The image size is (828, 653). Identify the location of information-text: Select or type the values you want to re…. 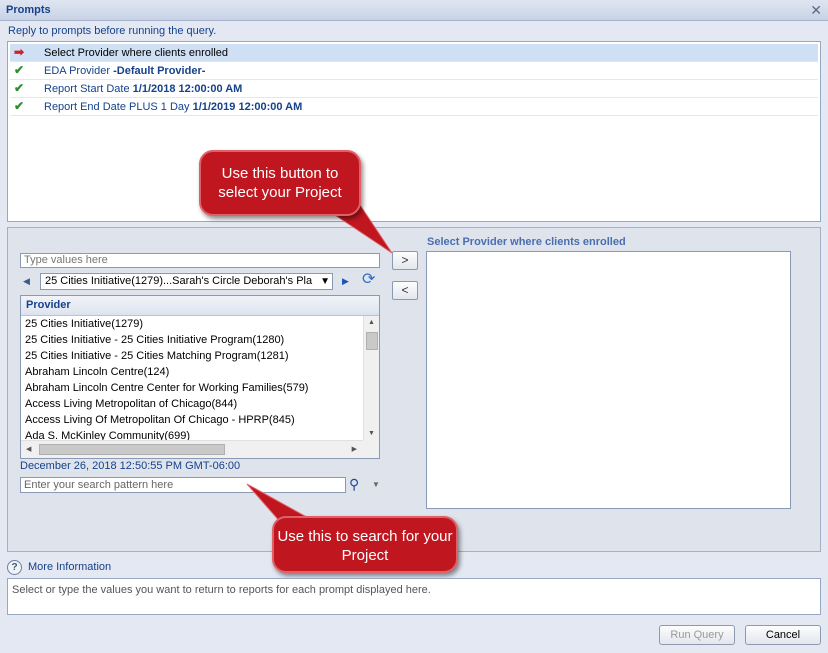
(414, 596).